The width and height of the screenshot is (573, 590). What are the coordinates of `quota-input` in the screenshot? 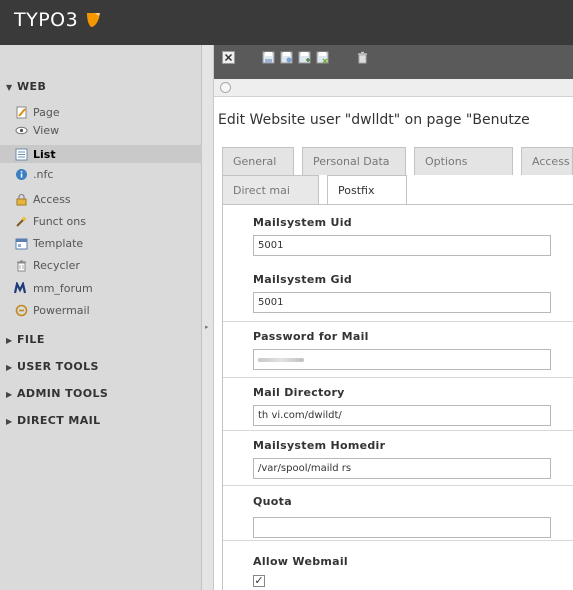 It's located at (402, 527).